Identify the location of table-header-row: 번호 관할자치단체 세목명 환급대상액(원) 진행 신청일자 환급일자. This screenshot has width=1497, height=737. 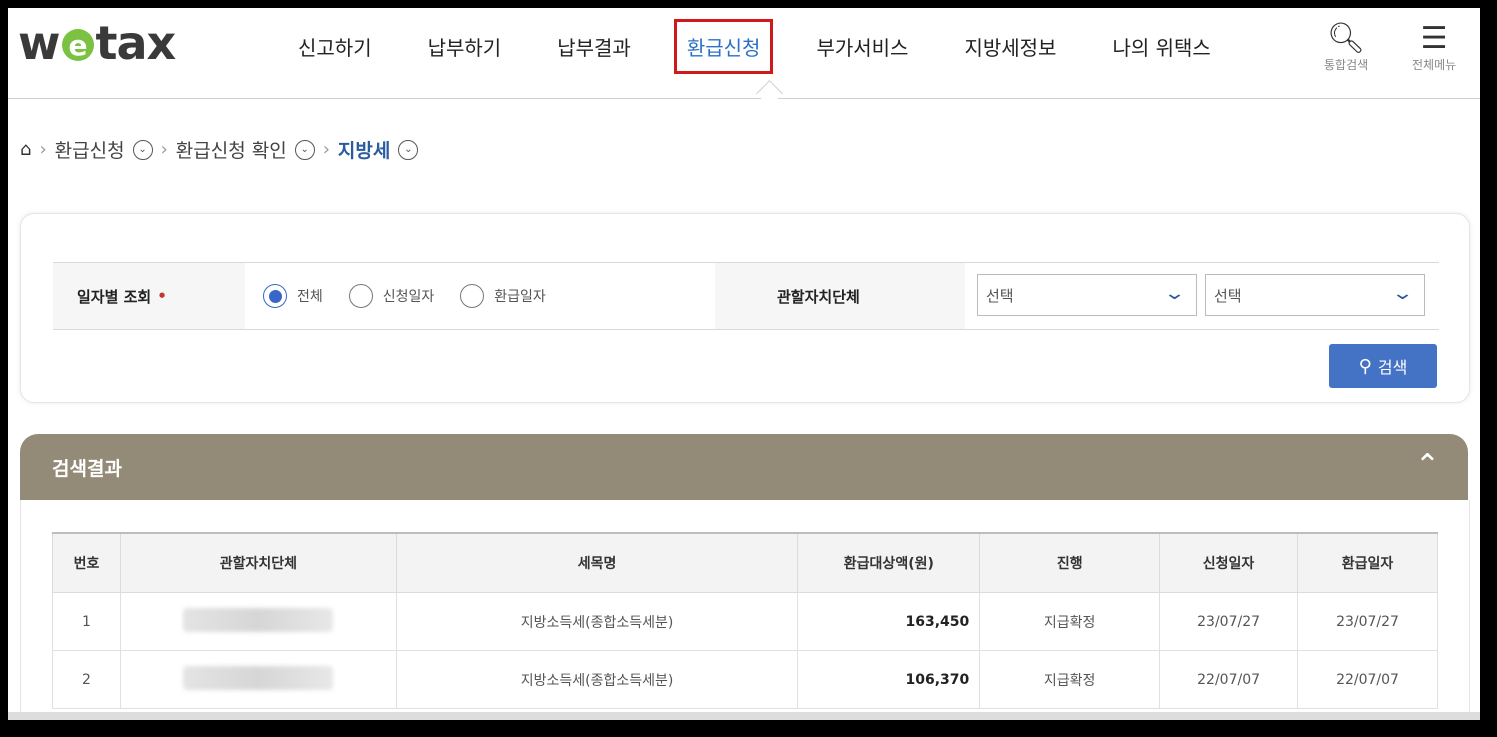
(745, 562).